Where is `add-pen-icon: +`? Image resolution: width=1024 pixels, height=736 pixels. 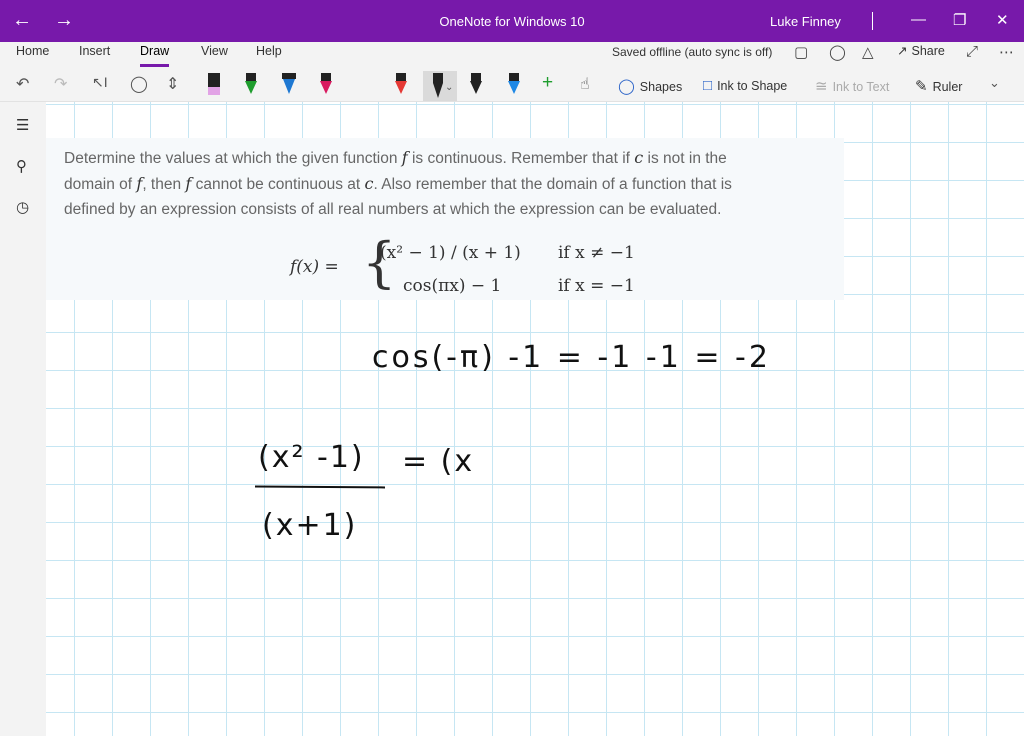
add-pen-icon: + is located at coordinates (547, 83).